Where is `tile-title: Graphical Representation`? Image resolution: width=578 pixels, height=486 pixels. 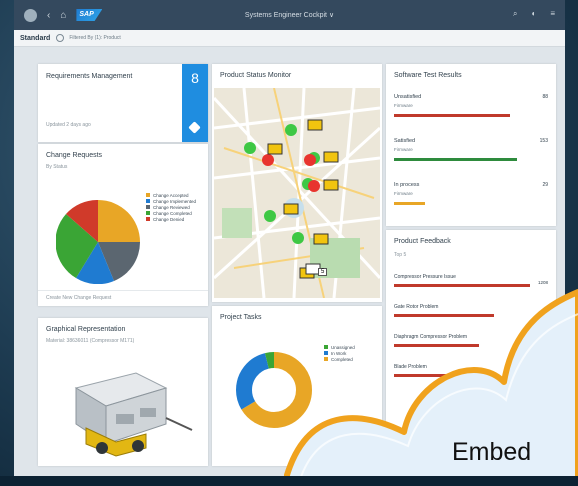 tile-title: Graphical Representation is located at coordinates (86, 329).